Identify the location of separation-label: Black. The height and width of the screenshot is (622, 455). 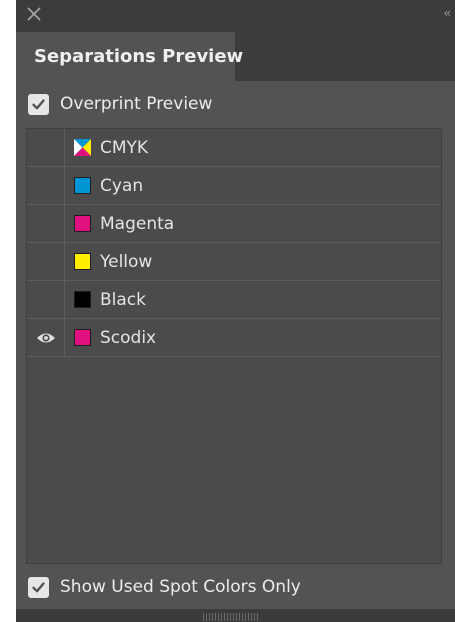
(123, 299).